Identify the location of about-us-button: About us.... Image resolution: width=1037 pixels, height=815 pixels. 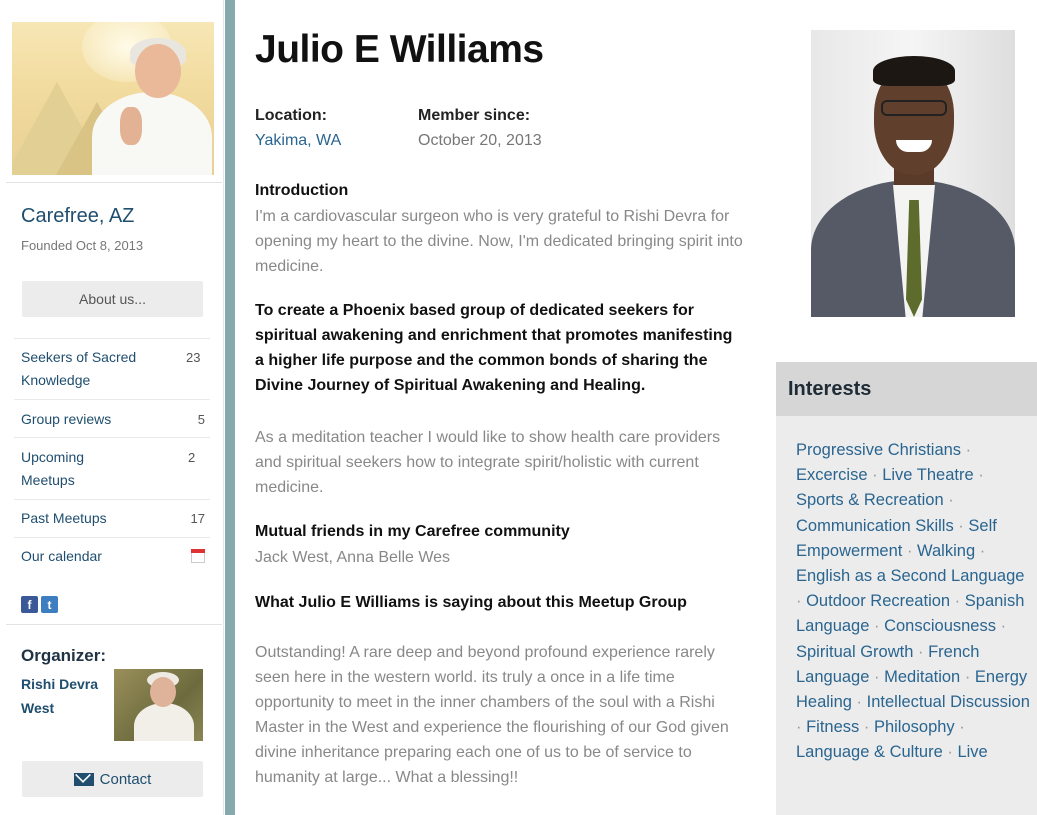
(112, 299).